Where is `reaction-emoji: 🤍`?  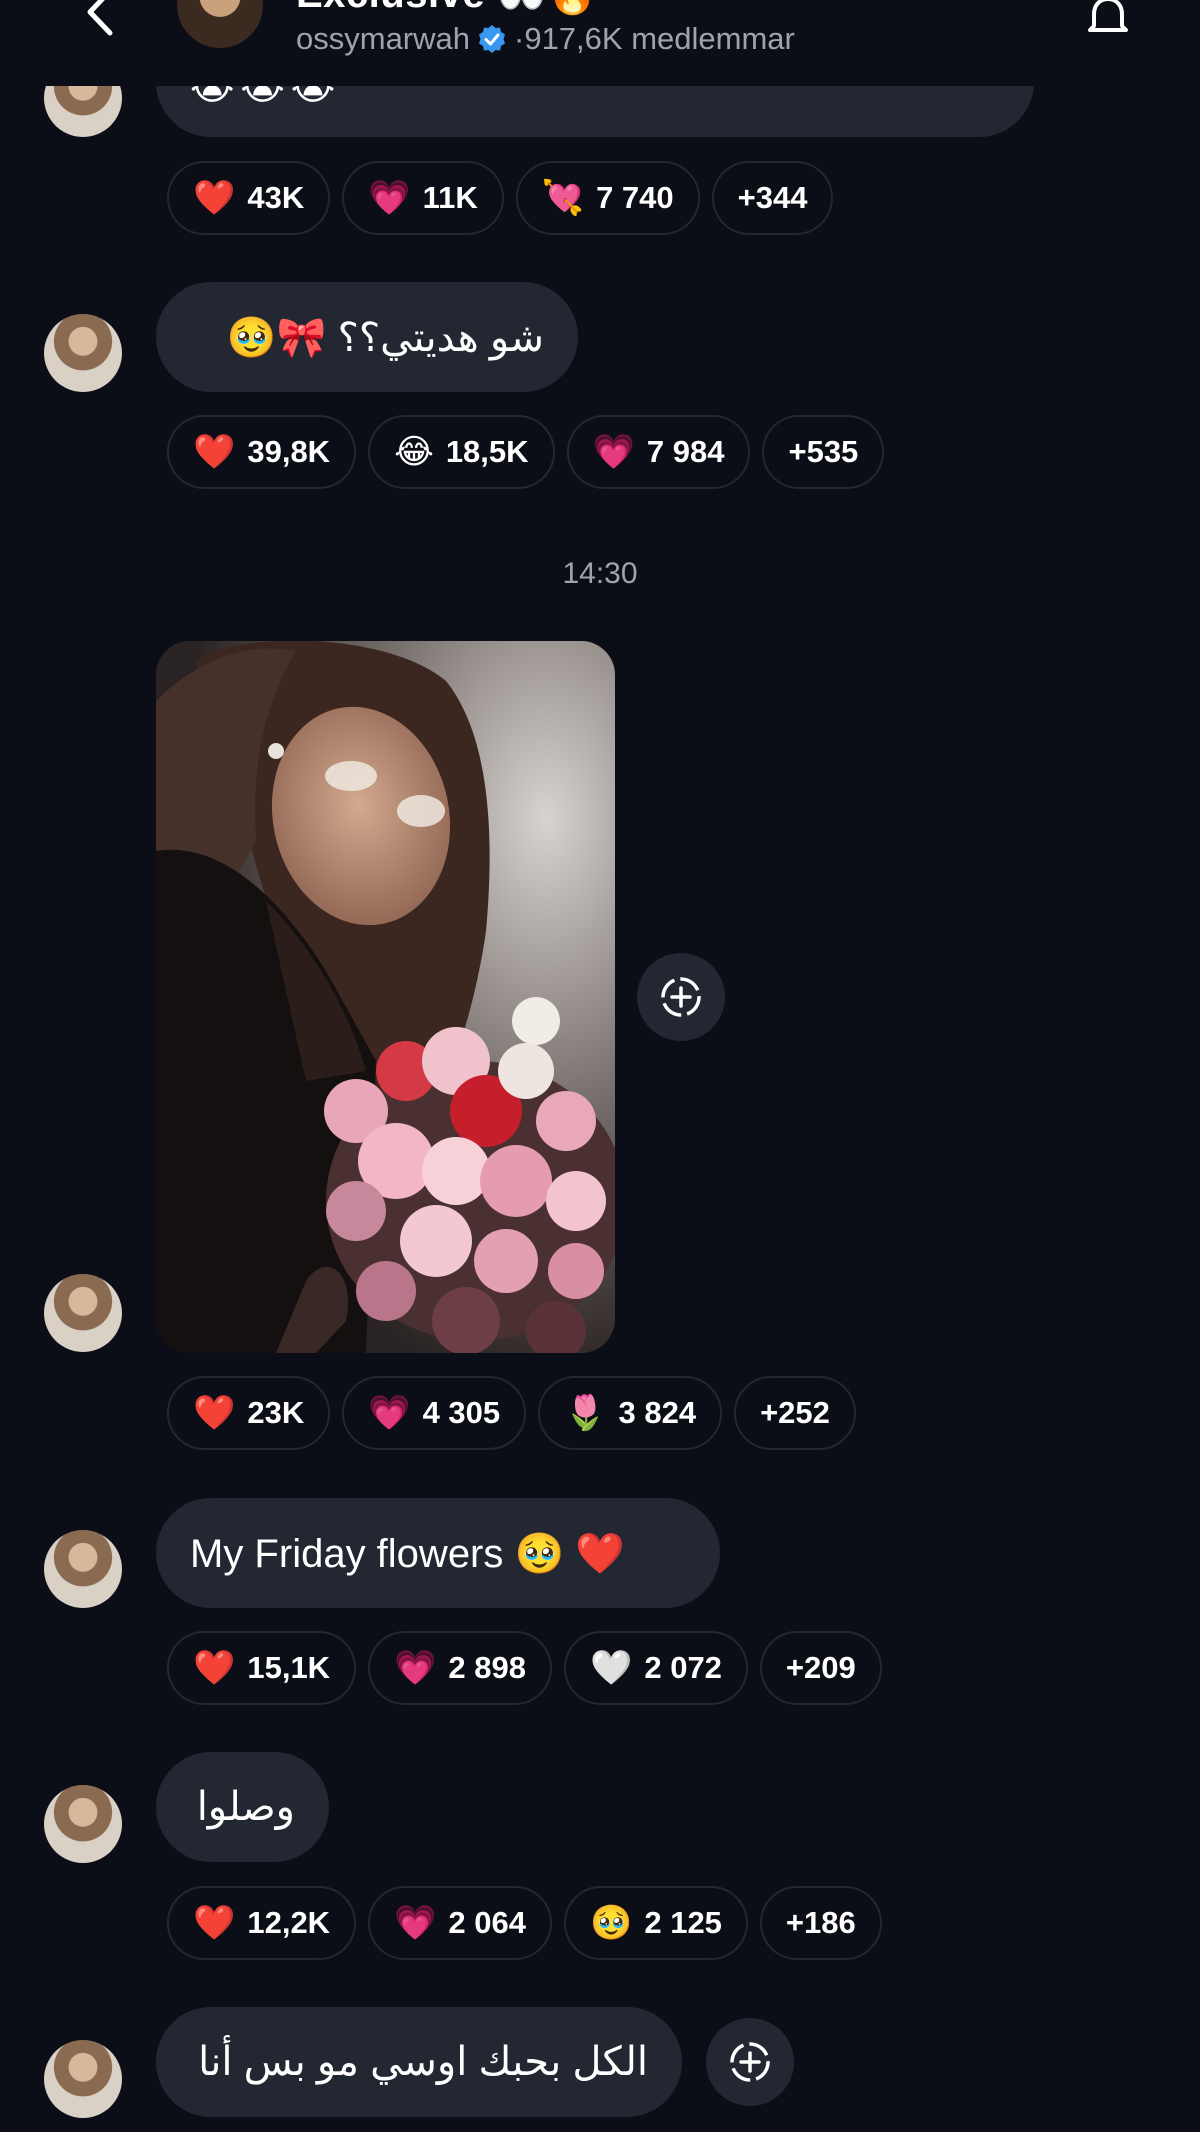 reaction-emoji: 🤍 is located at coordinates (611, 1668).